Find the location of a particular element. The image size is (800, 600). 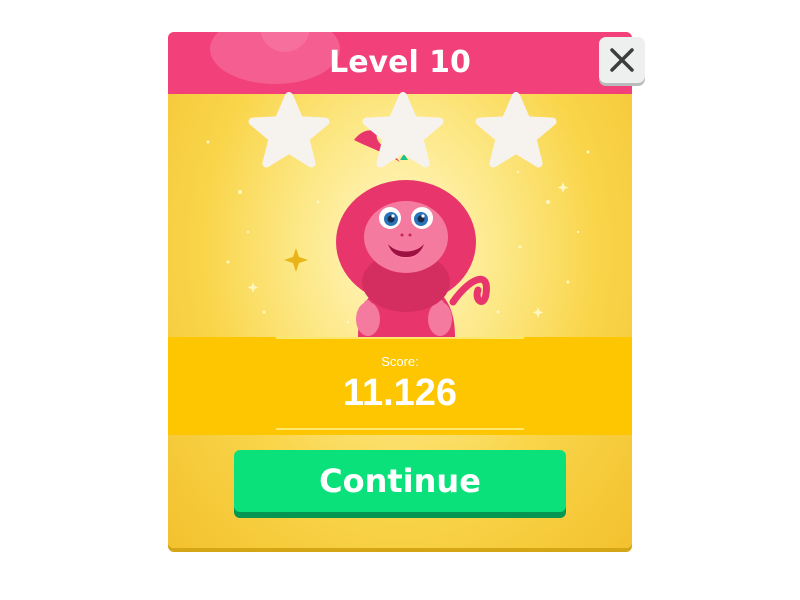

score-label: Score: is located at coordinates (400, 361).